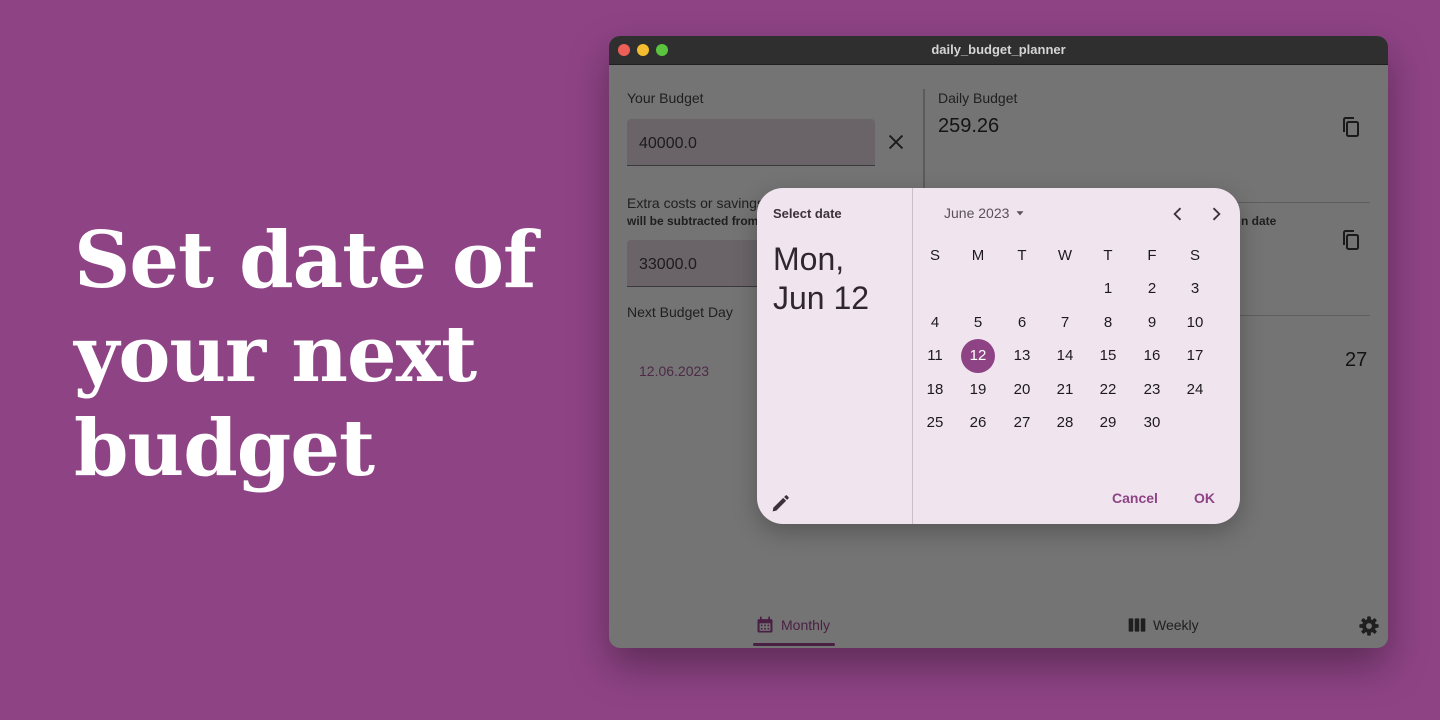 The image size is (1440, 720). What do you see at coordinates (807, 213) in the screenshot?
I see `select-date-label: Select date` at bounding box center [807, 213].